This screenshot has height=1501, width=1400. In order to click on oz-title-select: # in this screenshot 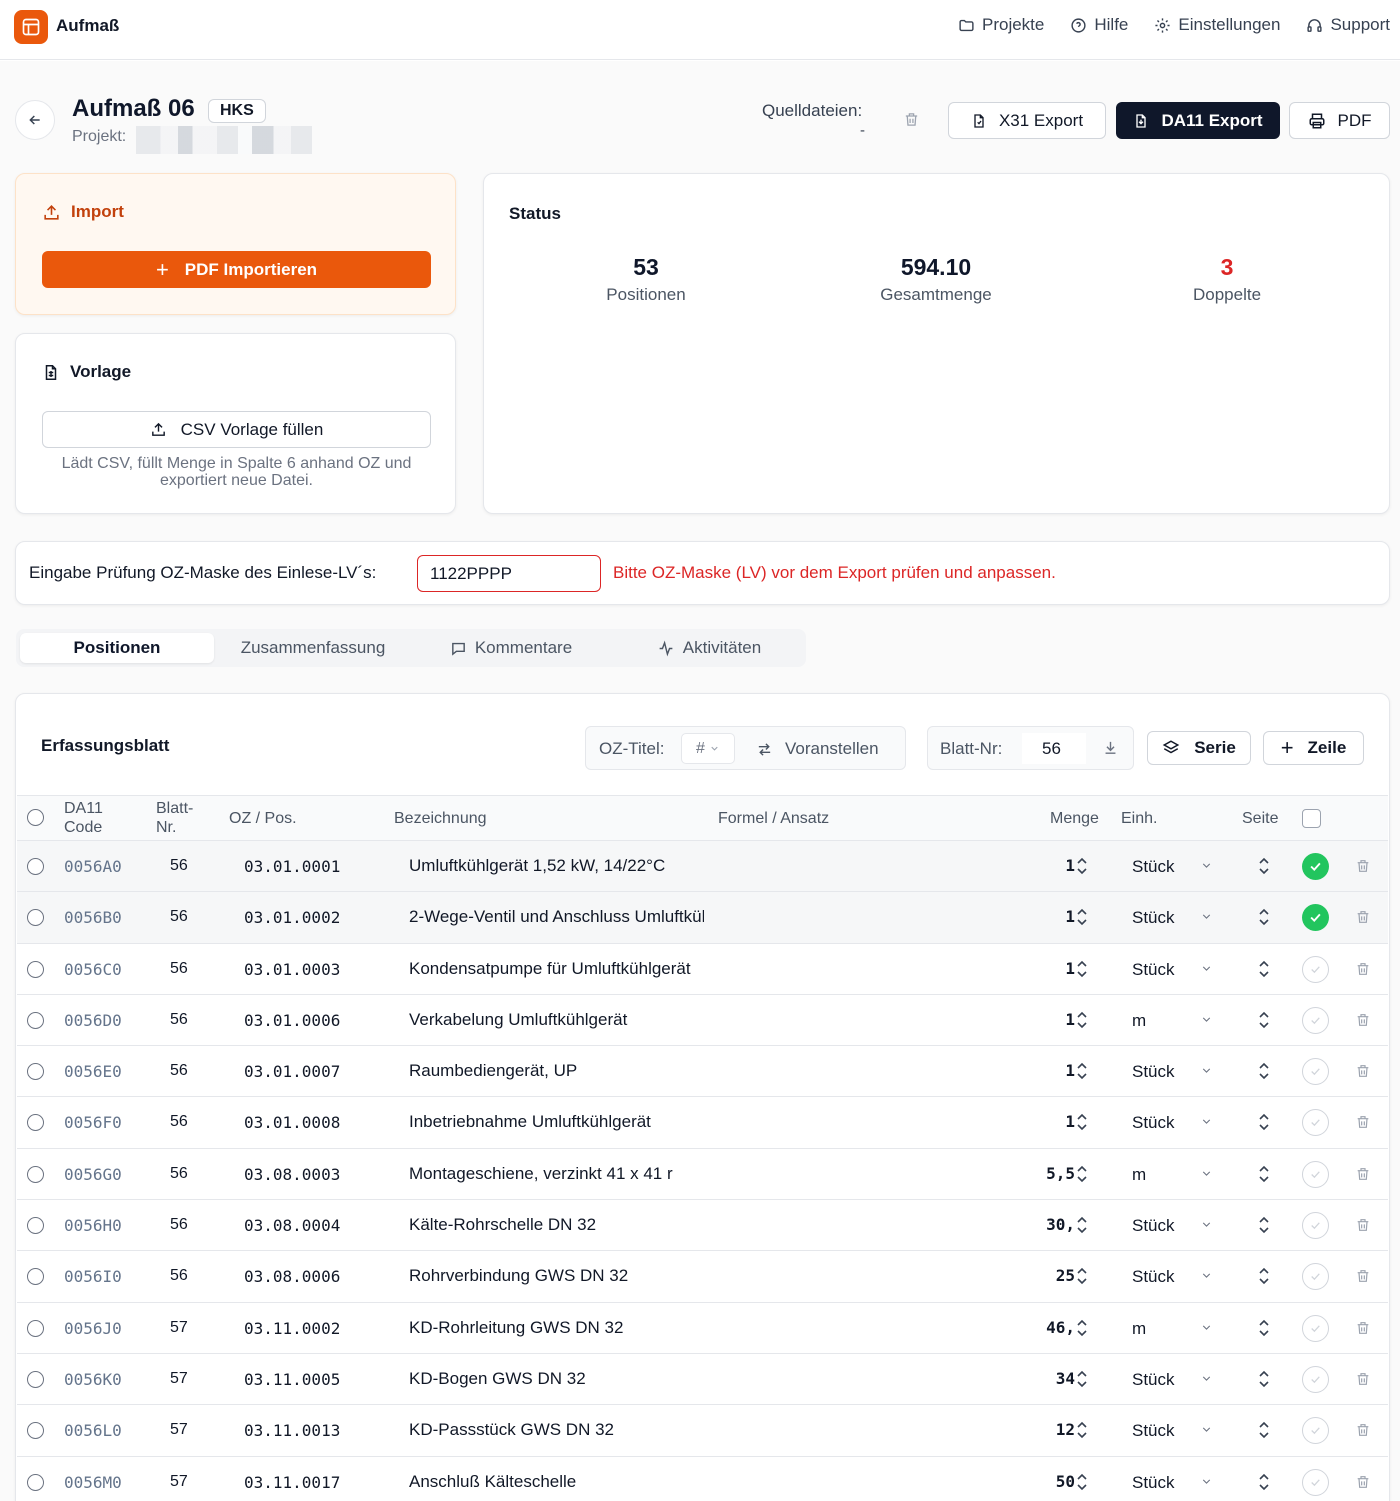, I will do `click(708, 748)`.